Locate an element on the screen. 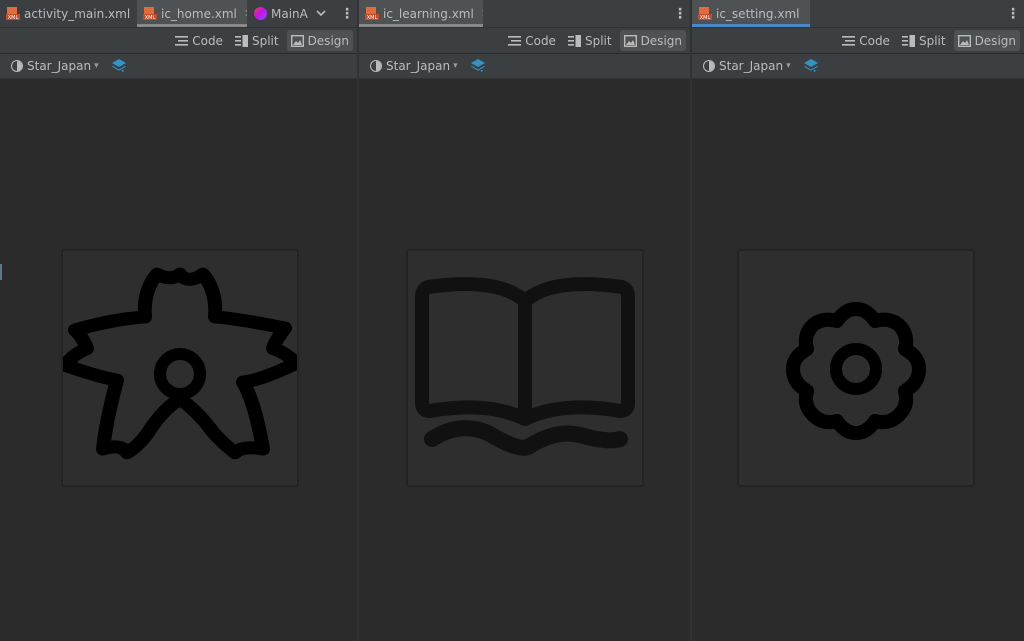 The width and height of the screenshot is (1024, 641). kotlin-file-icon is located at coordinates (260, 13).